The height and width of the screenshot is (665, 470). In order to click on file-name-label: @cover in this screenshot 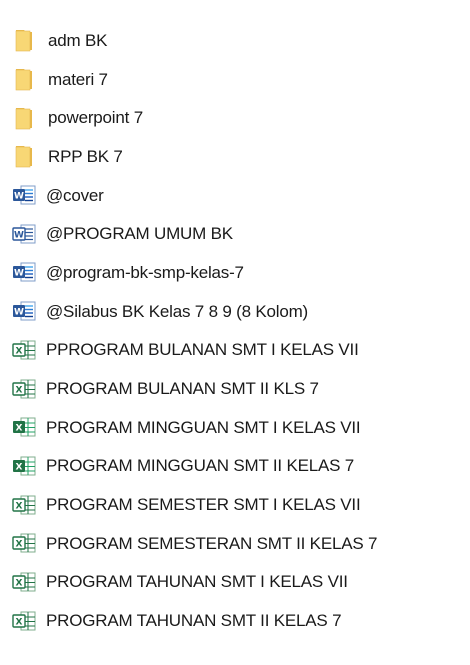, I will do `click(75, 195)`.